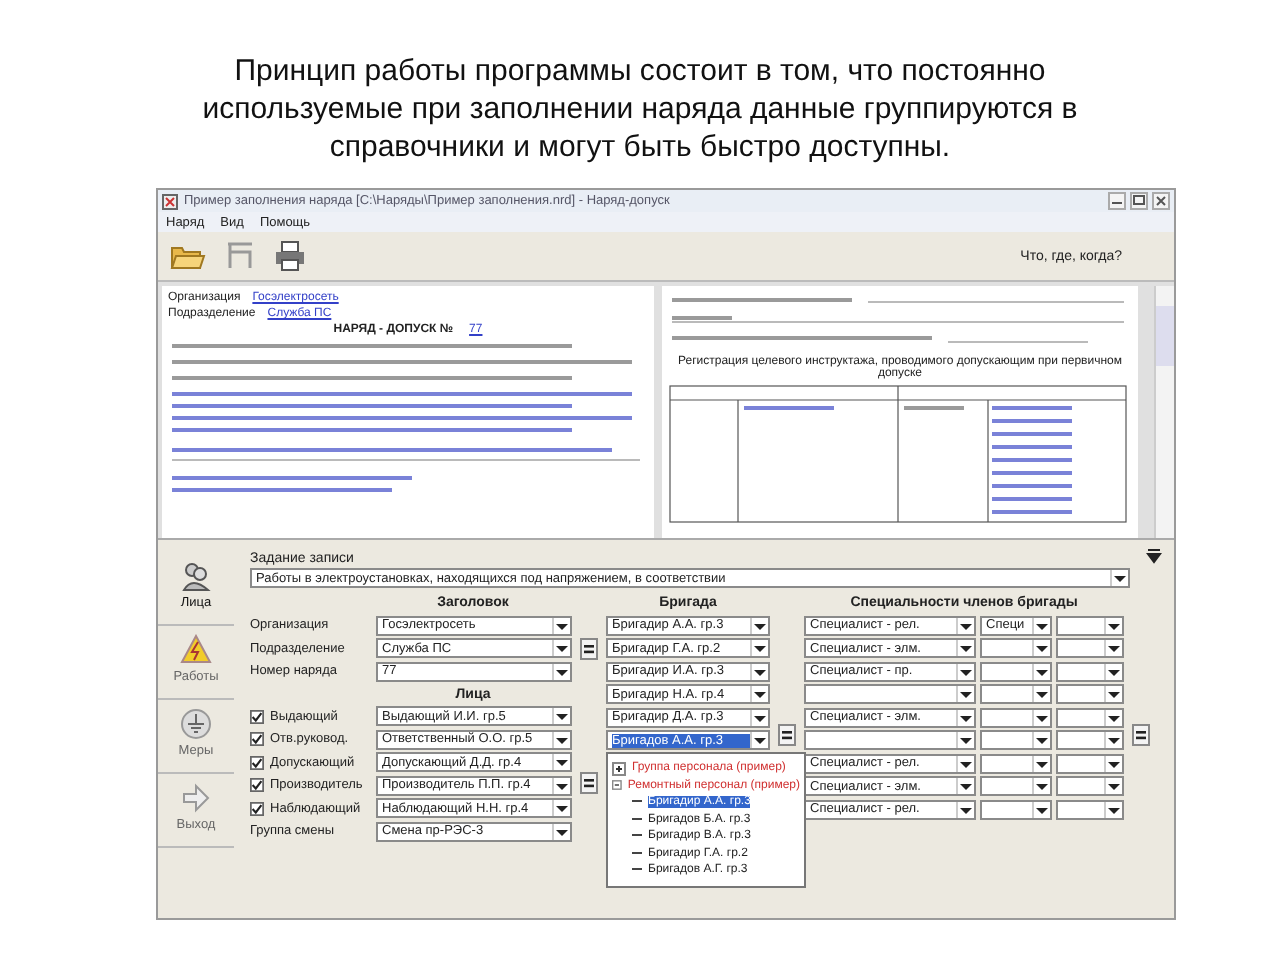  I want to click on folder-icon, so click(188, 256).